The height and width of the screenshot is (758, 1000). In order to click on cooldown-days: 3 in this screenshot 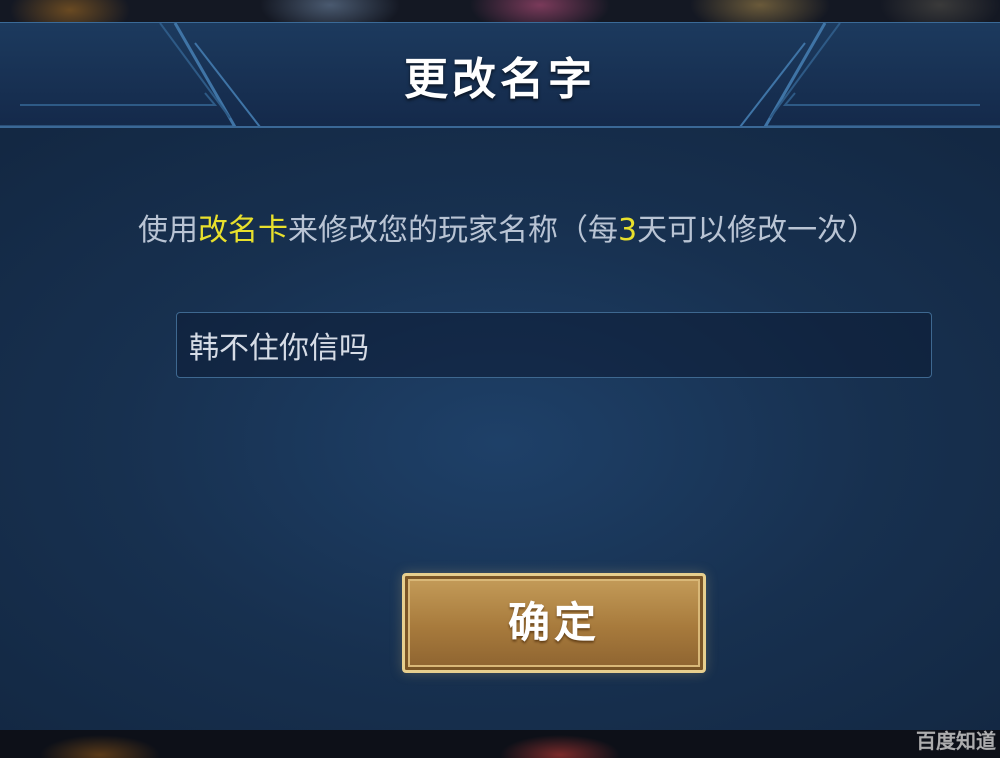, I will do `click(628, 230)`.